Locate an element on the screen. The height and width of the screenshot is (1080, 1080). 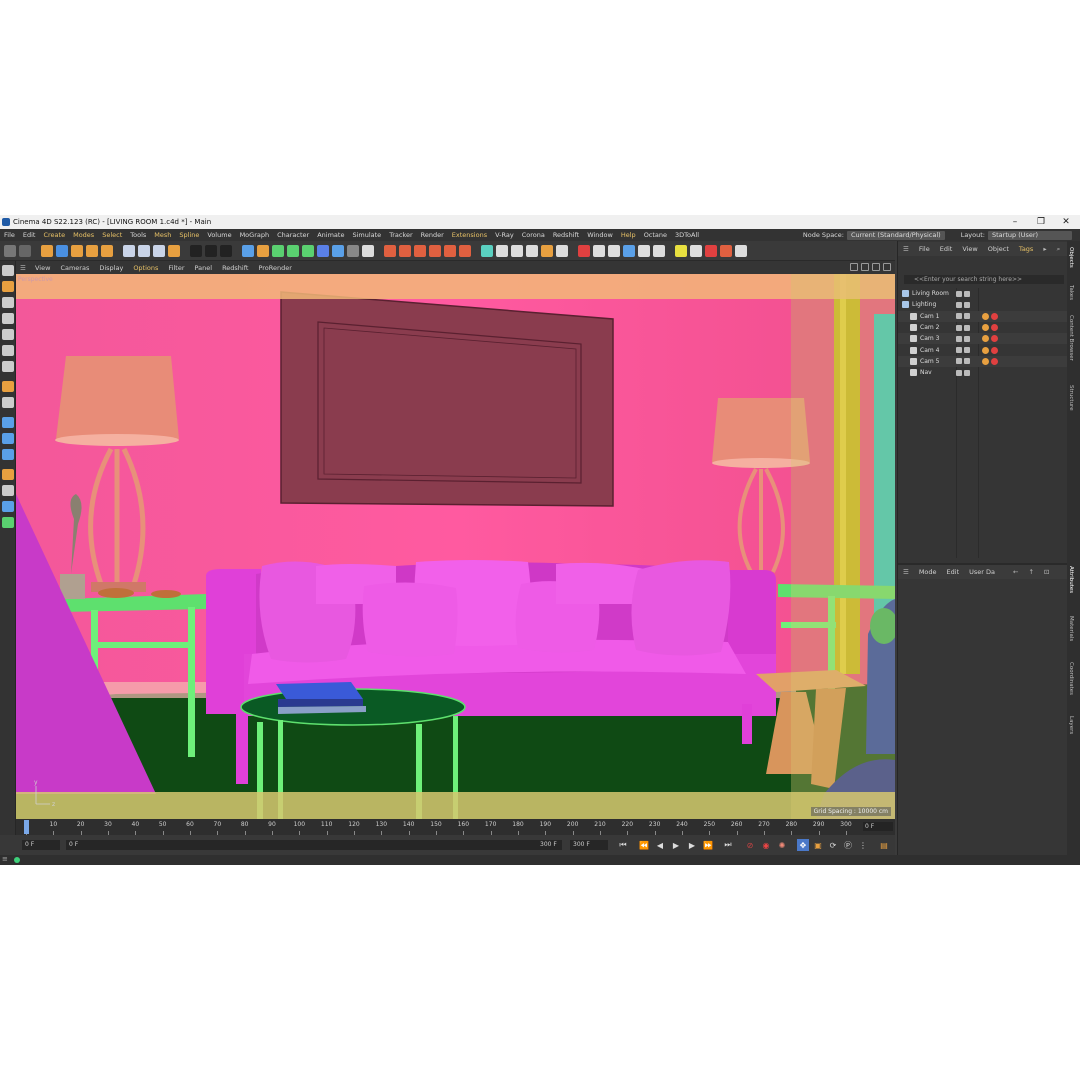
workplane-icon is located at coordinates (8, 438).